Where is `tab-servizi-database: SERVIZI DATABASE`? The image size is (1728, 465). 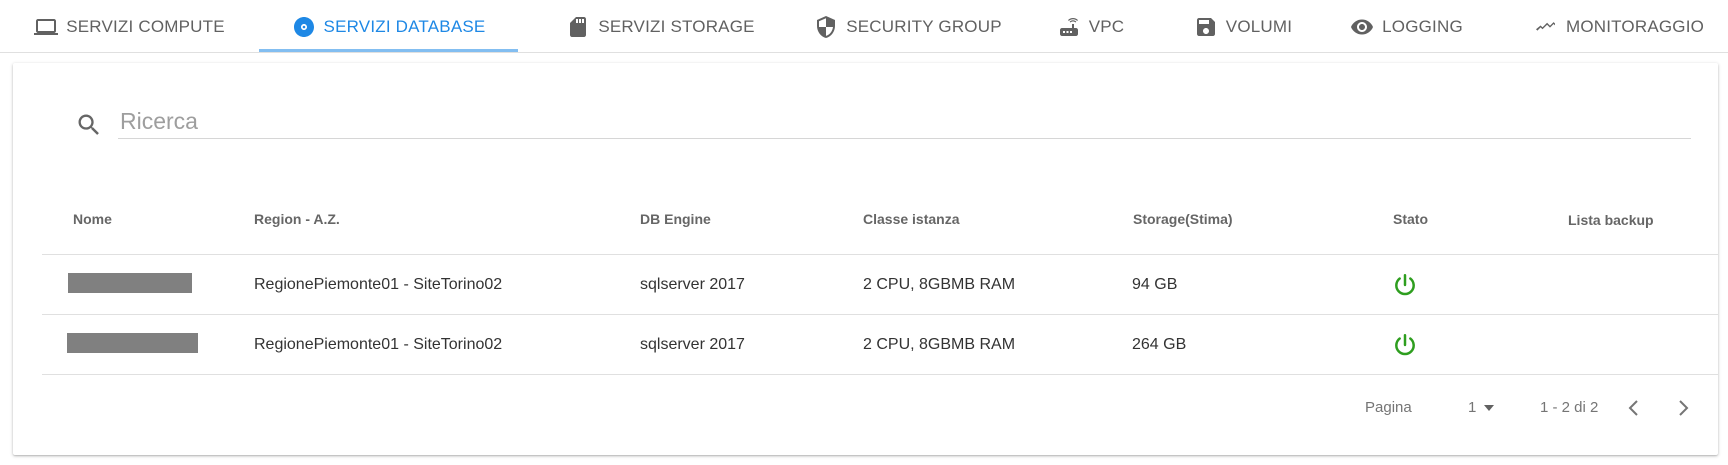 tab-servizi-database: SERVIZI DATABASE is located at coordinates (388, 26).